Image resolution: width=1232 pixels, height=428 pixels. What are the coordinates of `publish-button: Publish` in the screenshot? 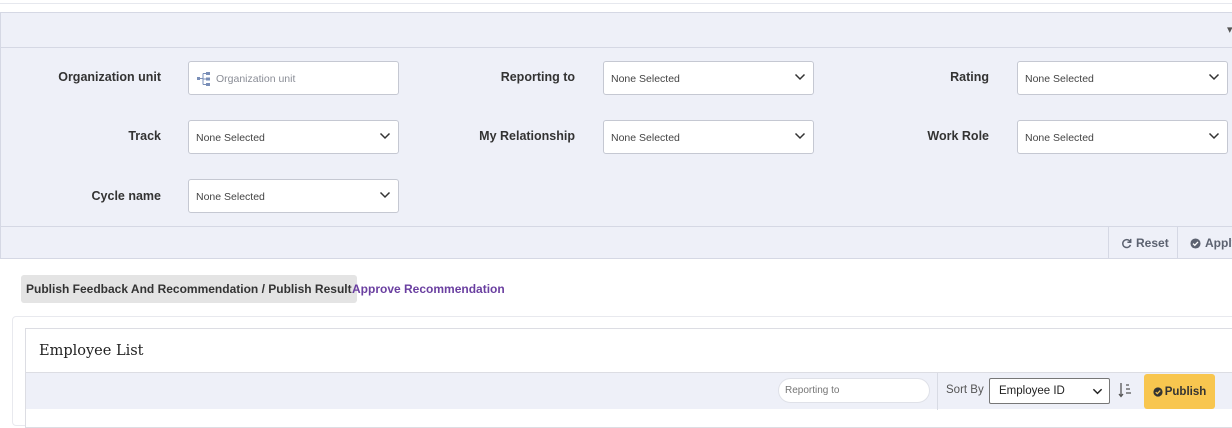 It's located at (1179, 391).